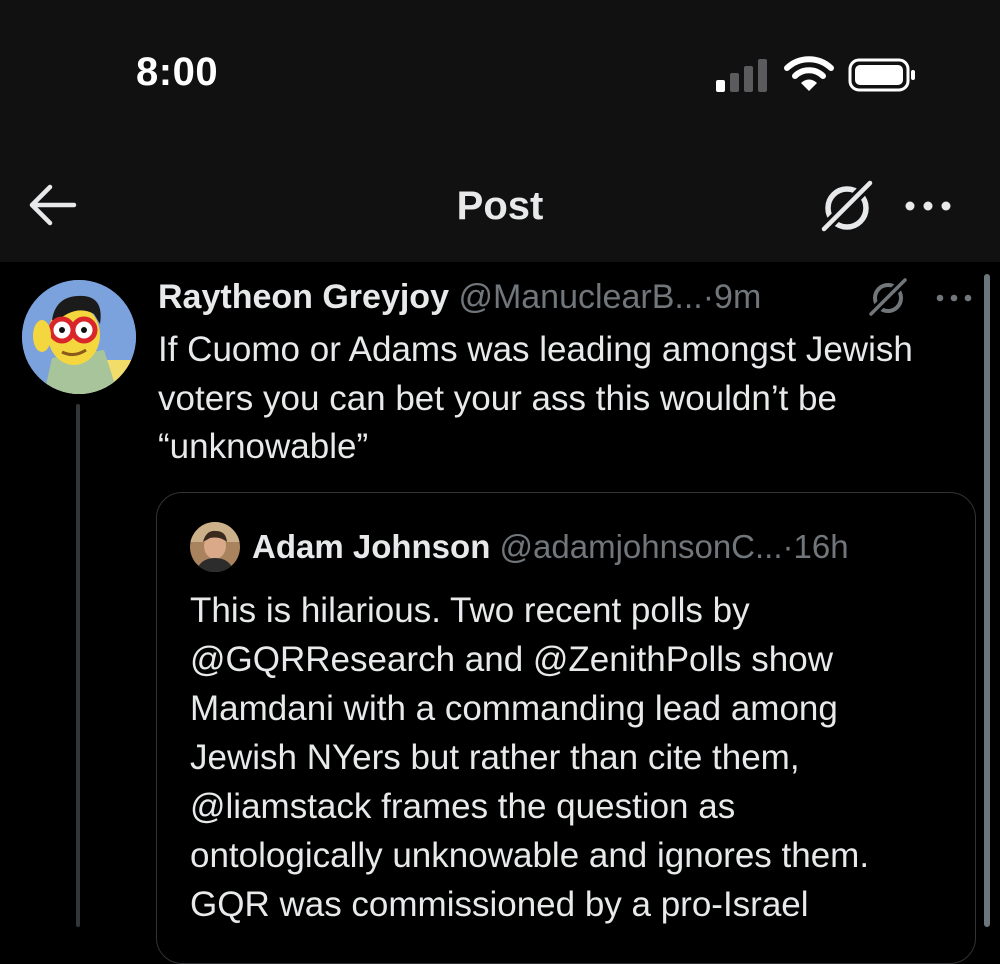 This screenshot has width=1000, height=964. What do you see at coordinates (470, 610) in the screenshot?
I see `quoted-text-line: This is hilarious. Two recent polls by` at bounding box center [470, 610].